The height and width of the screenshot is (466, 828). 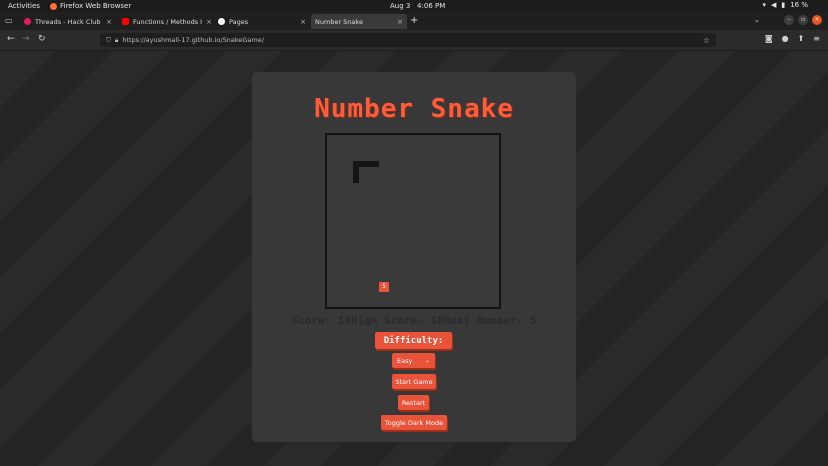 I want to click on youtube-icon, so click(x=125, y=21).